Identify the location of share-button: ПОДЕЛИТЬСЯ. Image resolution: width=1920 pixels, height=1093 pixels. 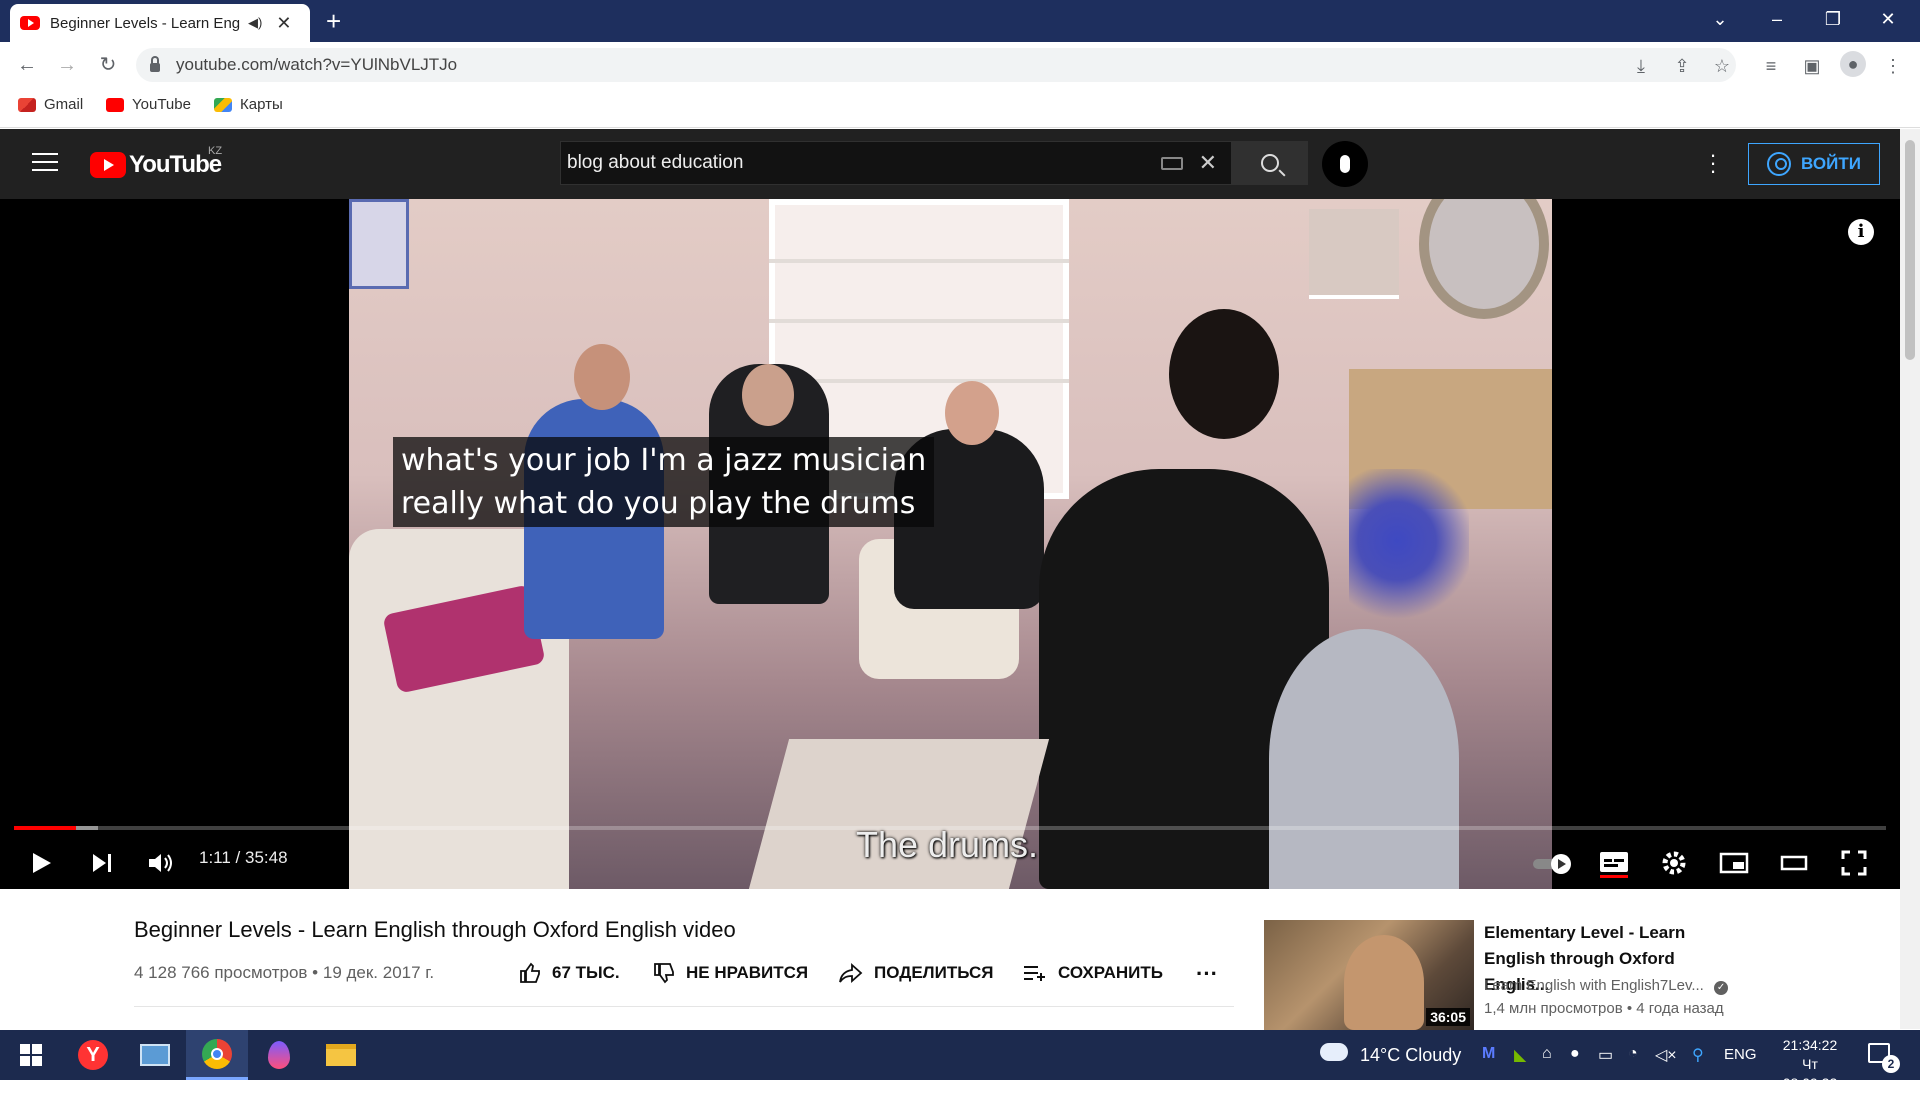
(916, 973).